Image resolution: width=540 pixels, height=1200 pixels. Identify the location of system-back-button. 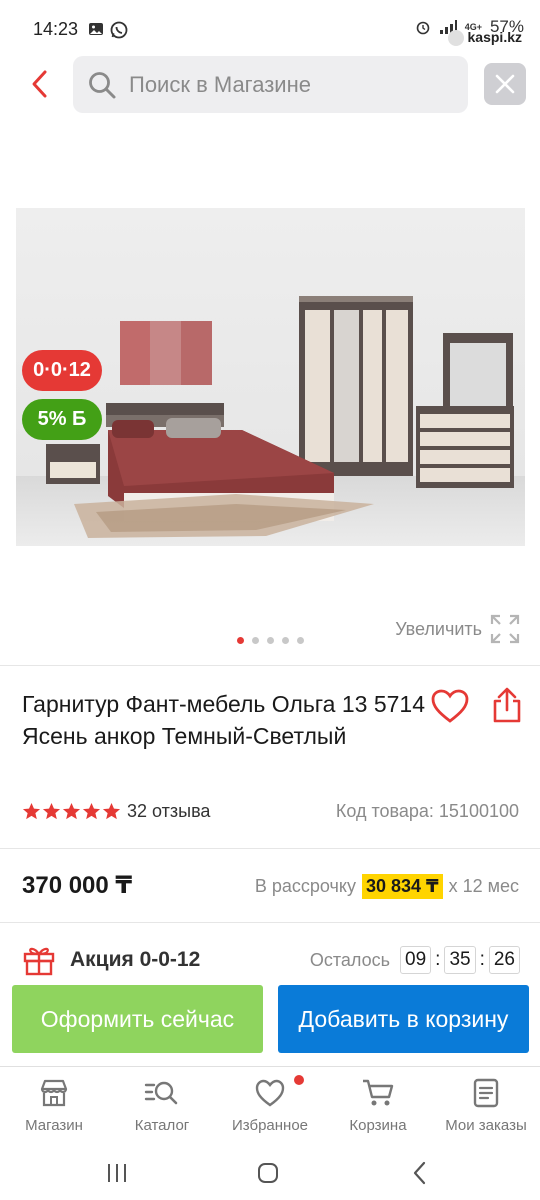
(420, 1173).